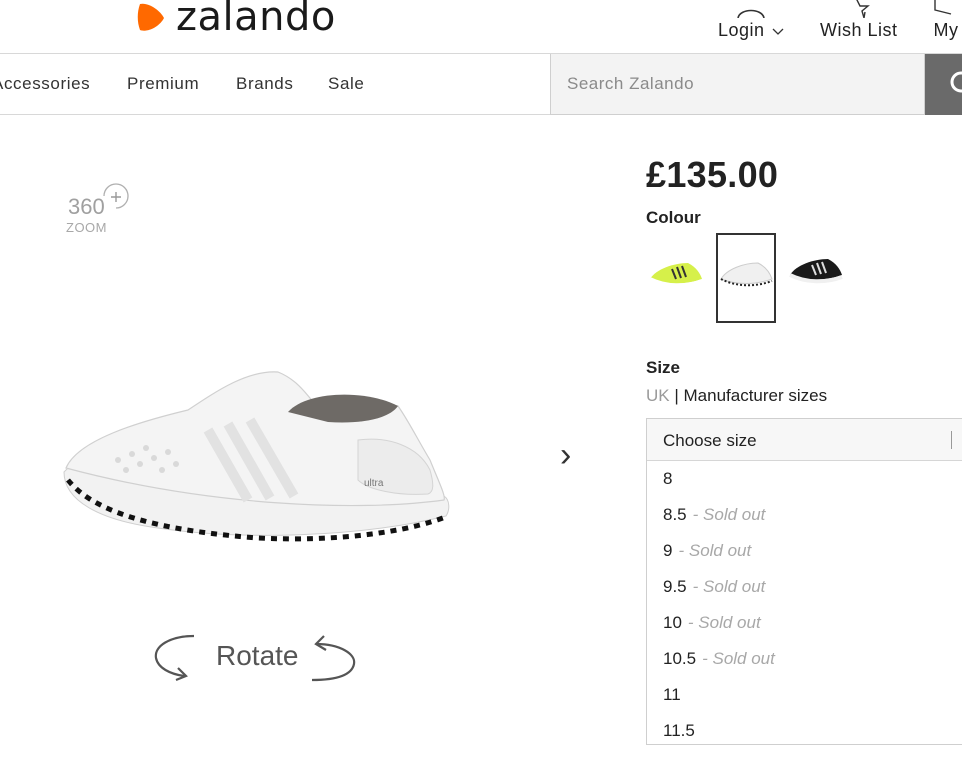  I want to click on search-icon, so click(956, 82).